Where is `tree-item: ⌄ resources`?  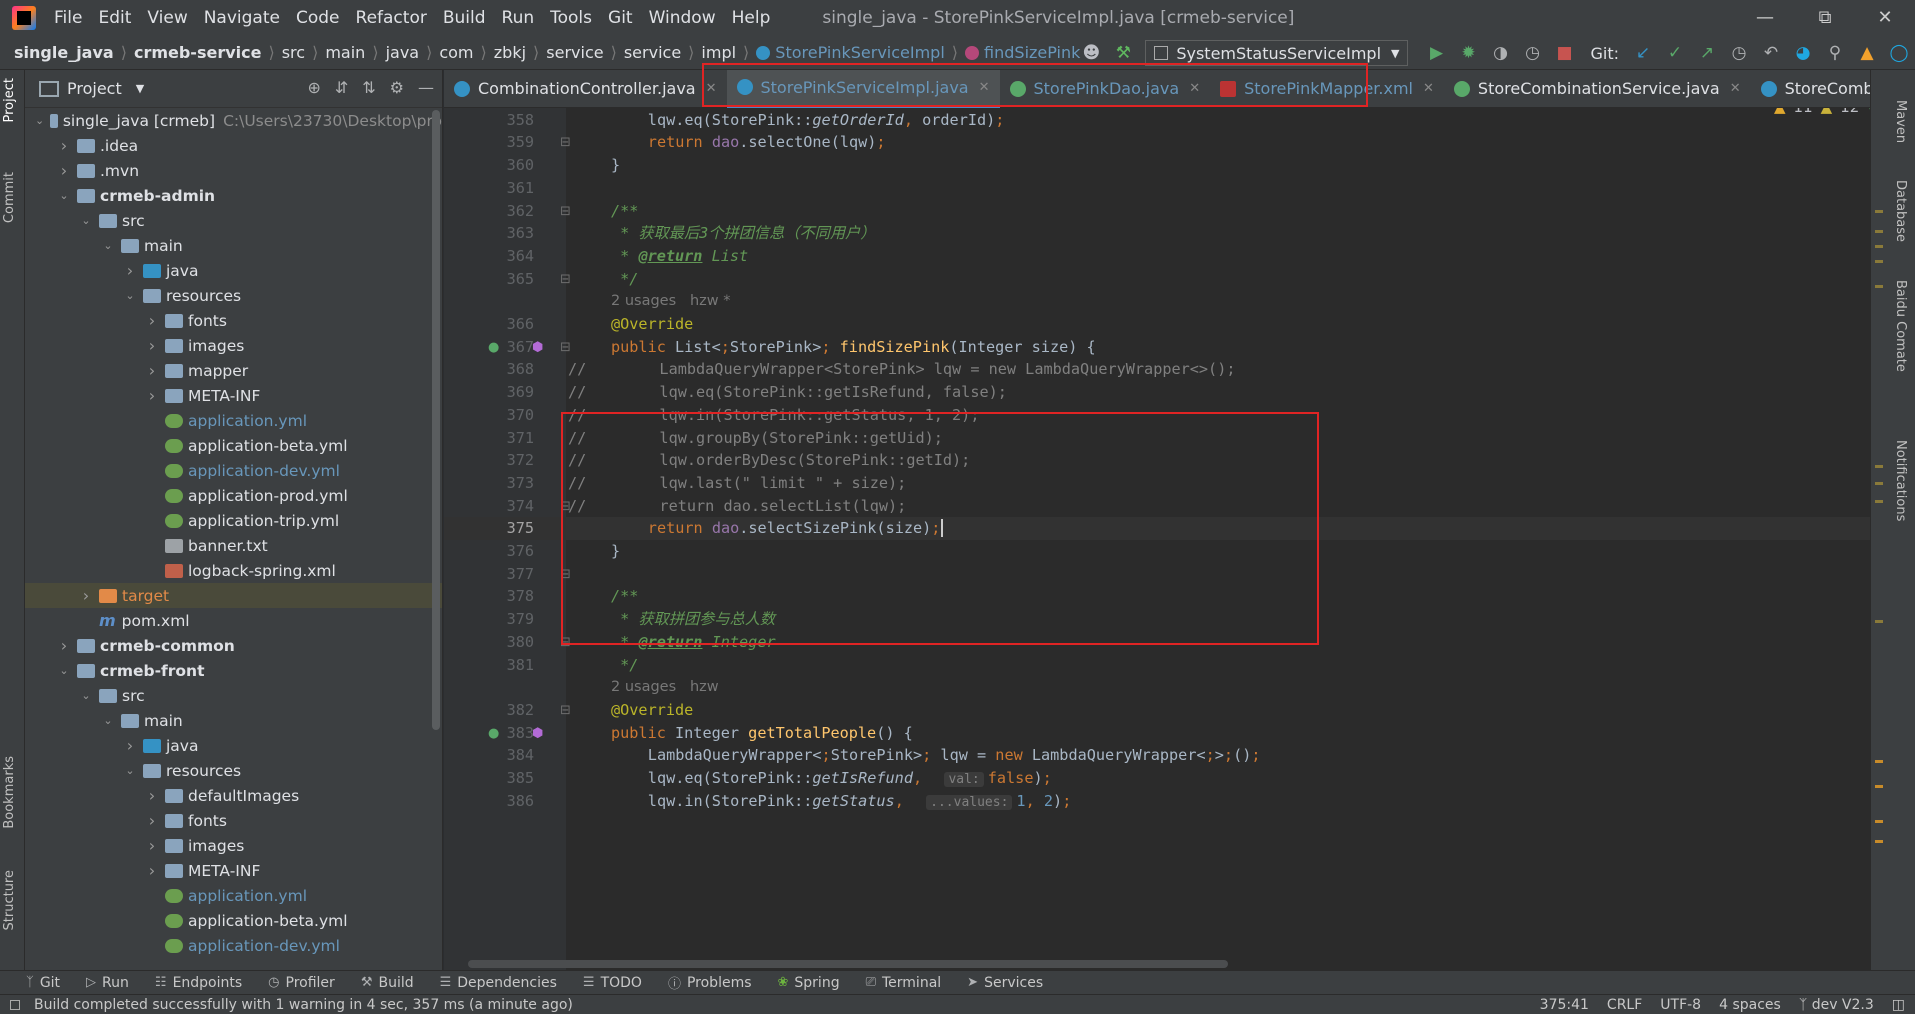
tree-item: ⌄ resources is located at coordinates (233, 295).